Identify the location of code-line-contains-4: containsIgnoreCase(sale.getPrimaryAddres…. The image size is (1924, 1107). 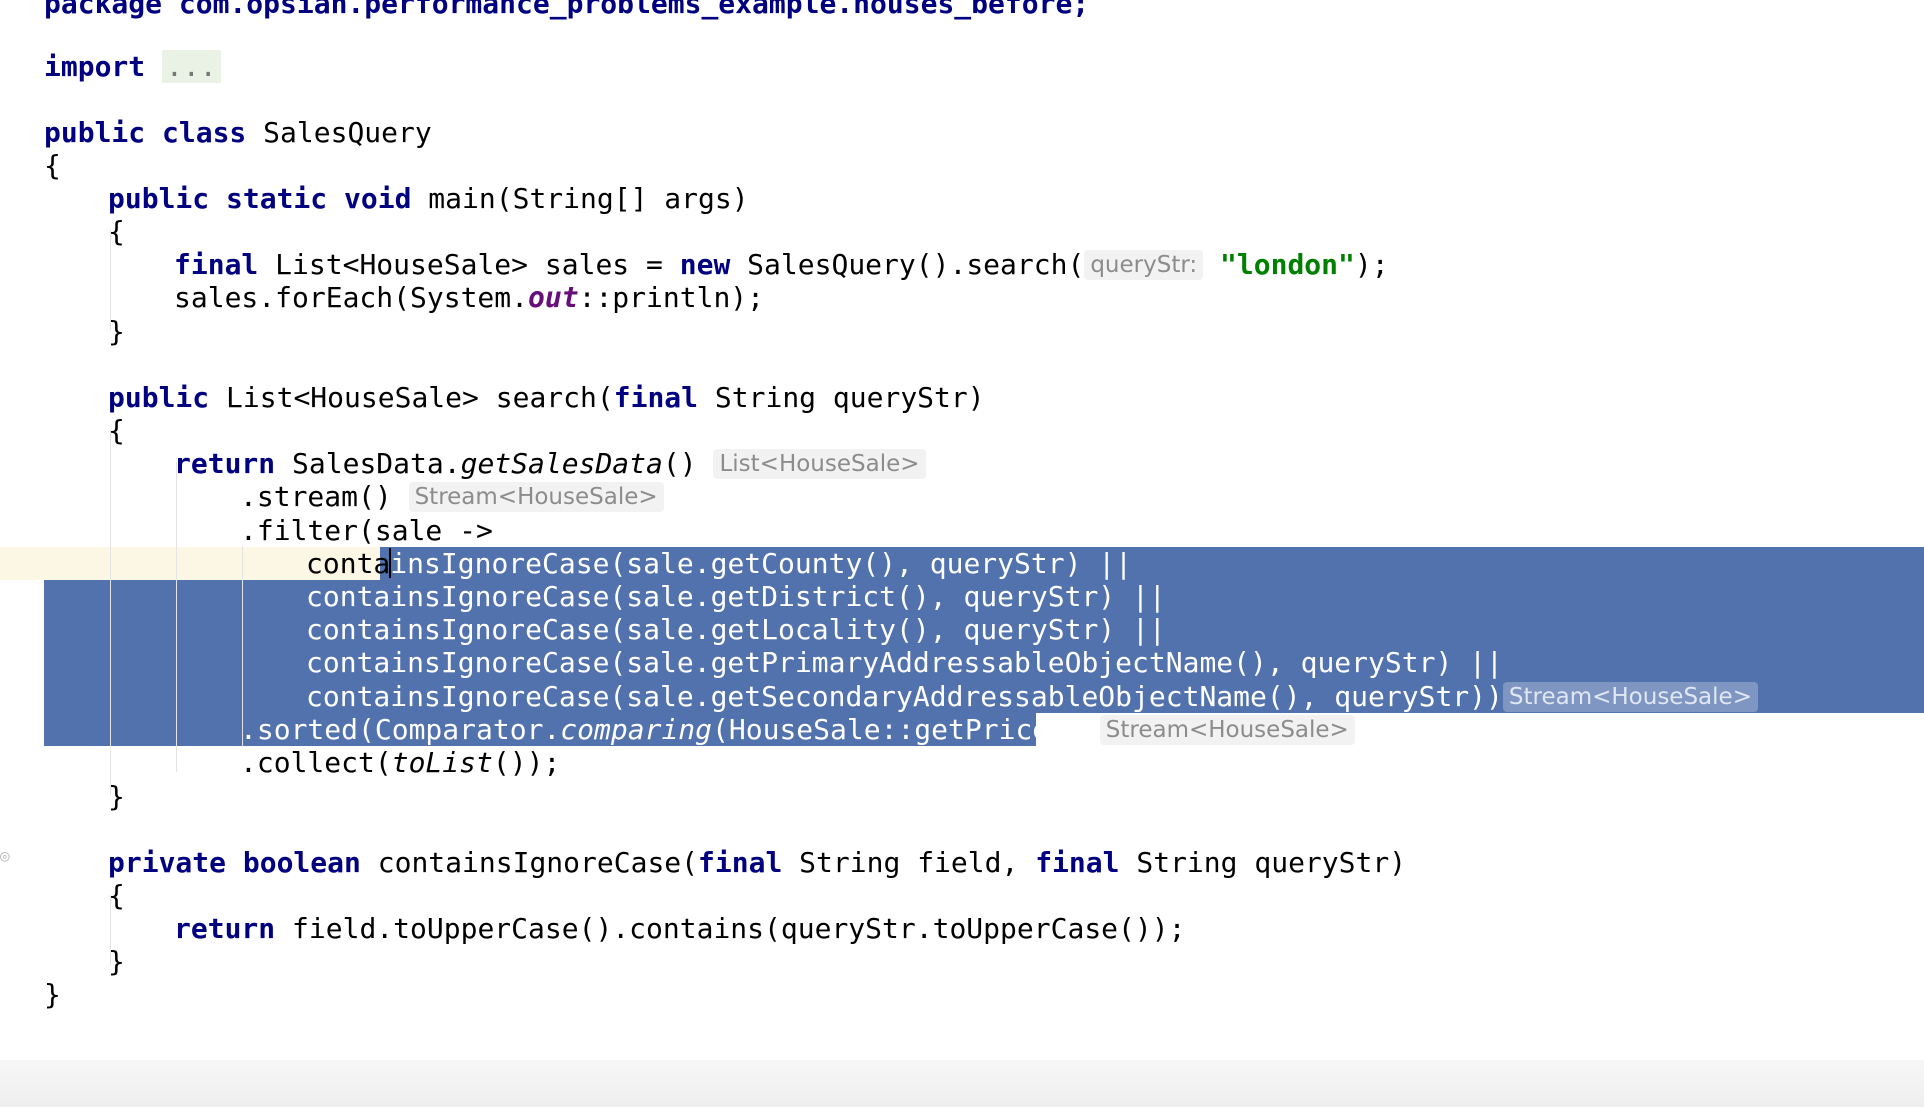
(1115, 662).